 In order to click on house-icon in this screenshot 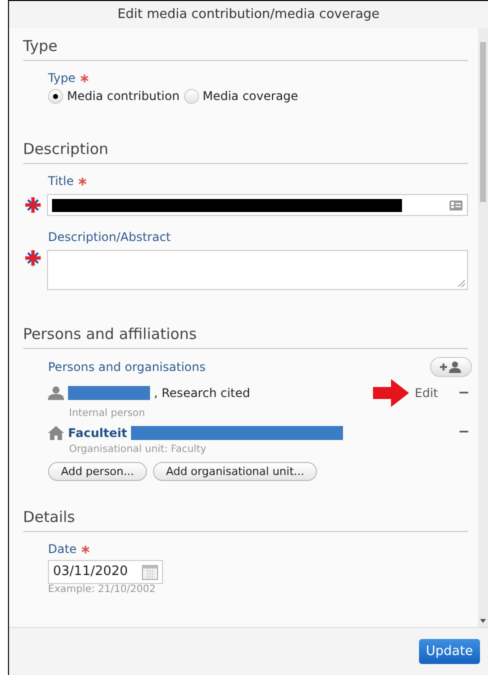, I will do `click(56, 433)`.